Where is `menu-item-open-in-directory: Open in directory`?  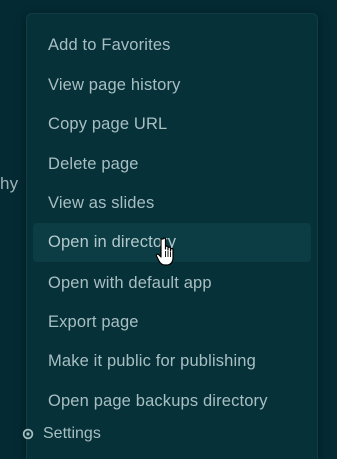 menu-item-open-in-directory: Open in directory is located at coordinates (172, 242).